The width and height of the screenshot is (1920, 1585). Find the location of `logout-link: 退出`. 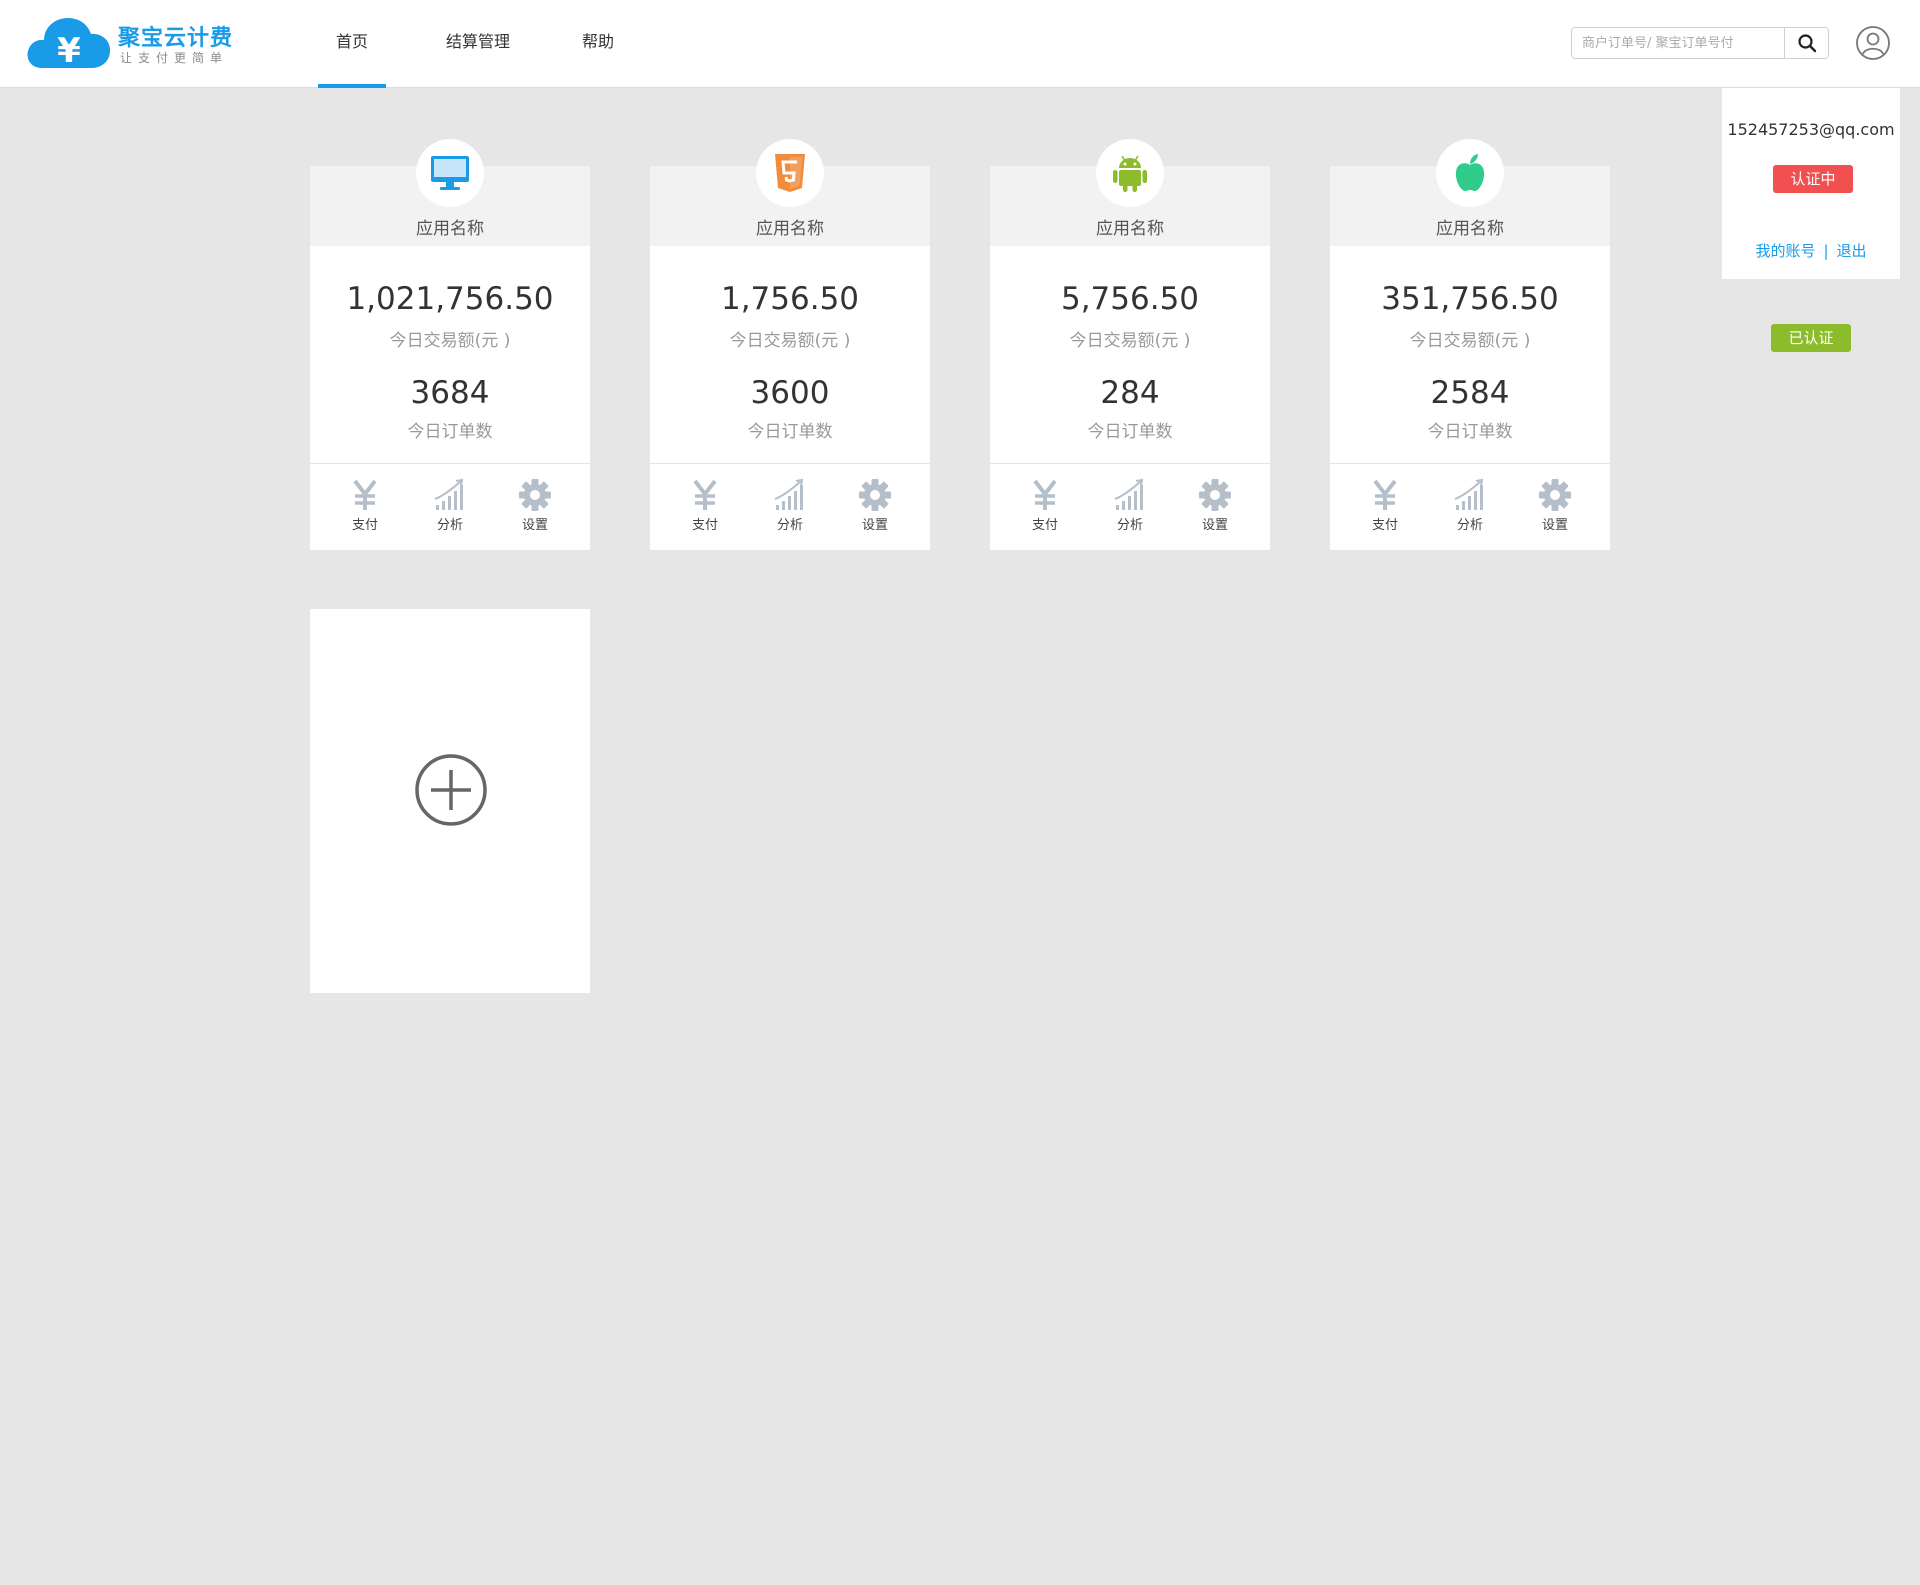

logout-link: 退出 is located at coordinates (1852, 251).